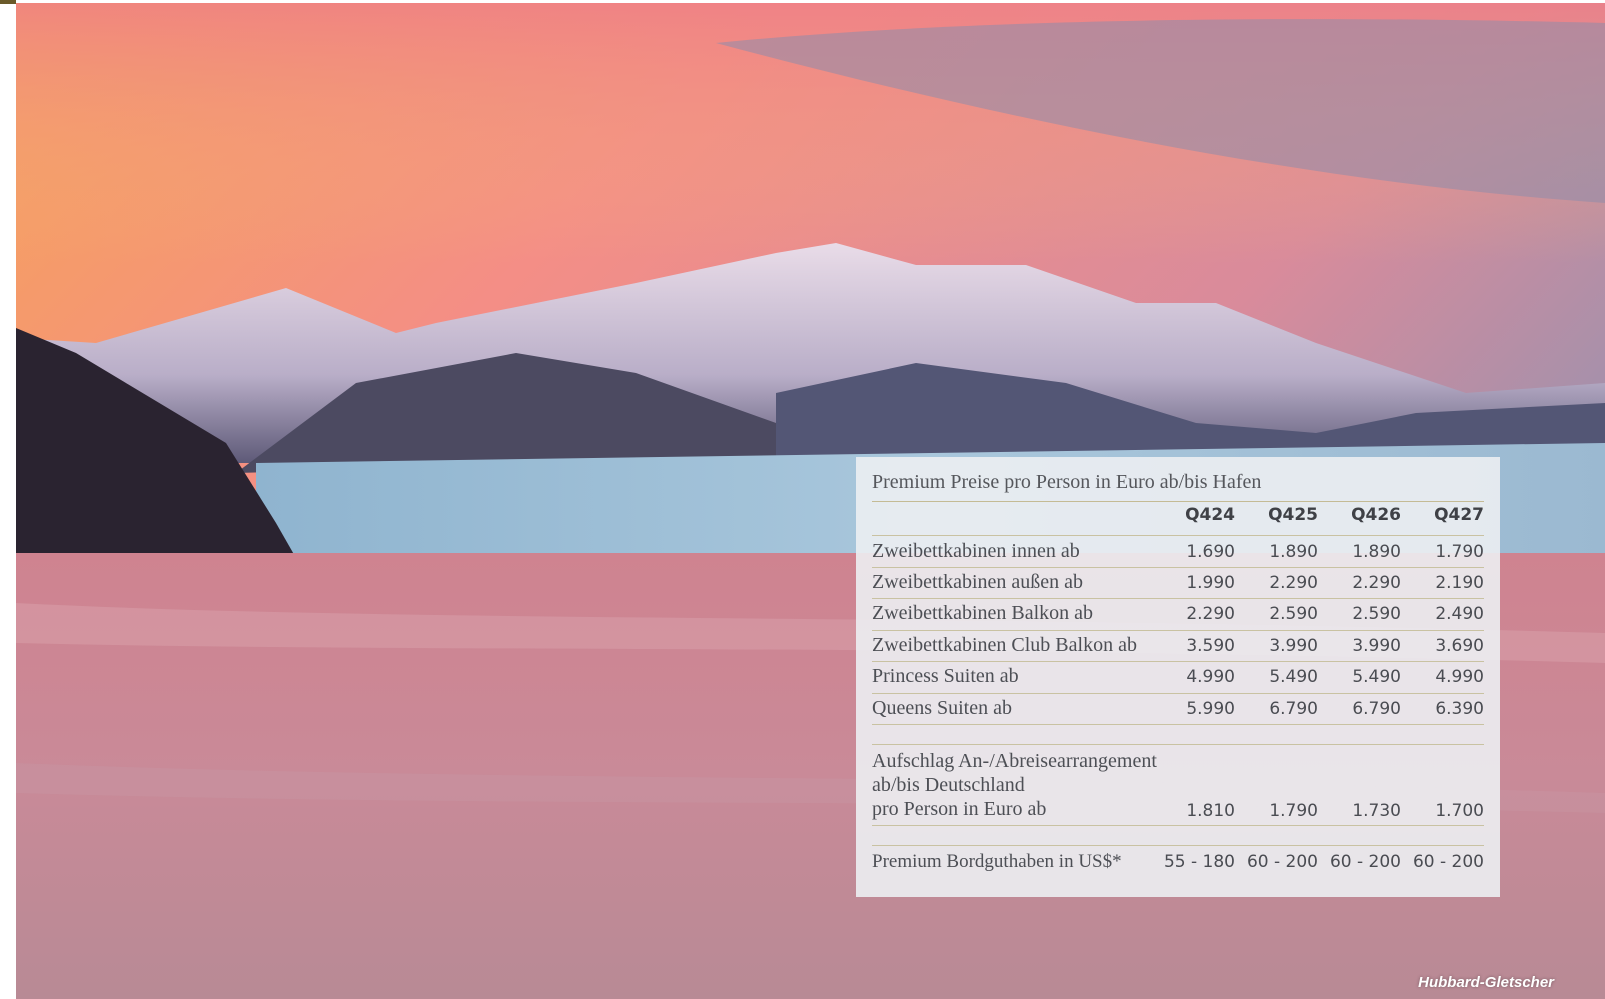 Image resolution: width=1605 pixels, height=999 pixels. Describe the element at coordinates (1210, 811) in the screenshot. I see `cell-value: 1.810` at that location.